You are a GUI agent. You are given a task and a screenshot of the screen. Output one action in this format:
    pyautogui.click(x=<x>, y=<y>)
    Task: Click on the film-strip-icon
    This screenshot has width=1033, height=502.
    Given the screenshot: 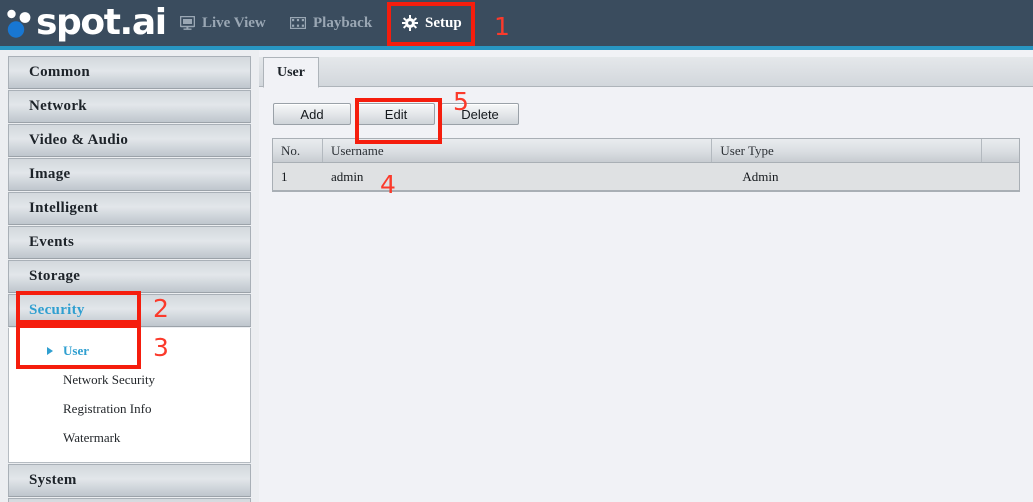 What is the action you would take?
    pyautogui.click(x=298, y=23)
    